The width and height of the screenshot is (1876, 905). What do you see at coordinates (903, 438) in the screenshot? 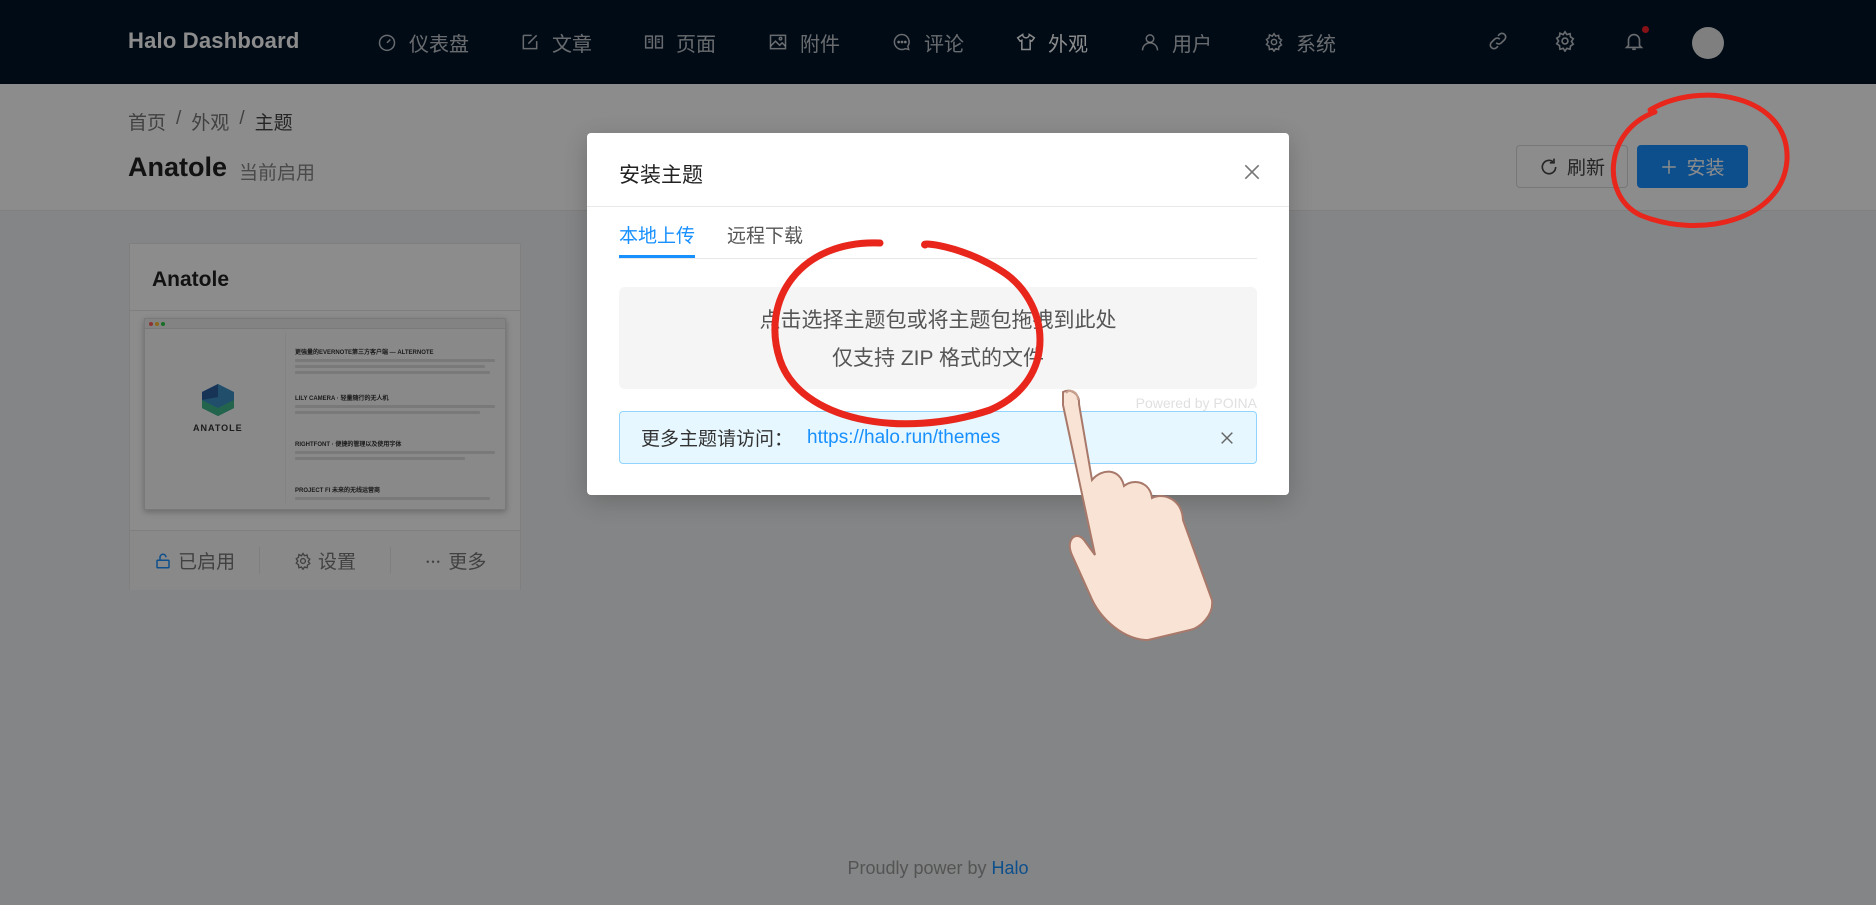
I see `themes-link: https://halo.run/themes` at bounding box center [903, 438].